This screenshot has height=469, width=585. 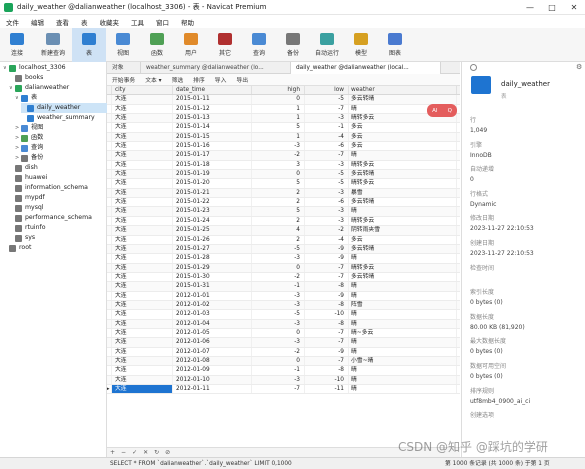 I want to click on tree-item-mypdf: mypdf, so click(x=58, y=198).